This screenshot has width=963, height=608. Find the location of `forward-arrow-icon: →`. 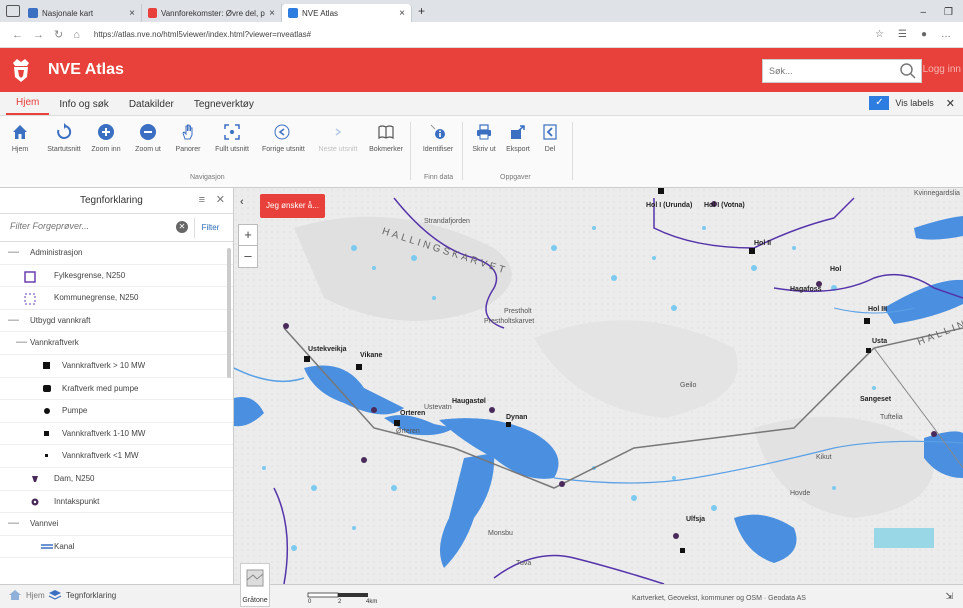

forward-arrow-icon: → is located at coordinates (38, 35).